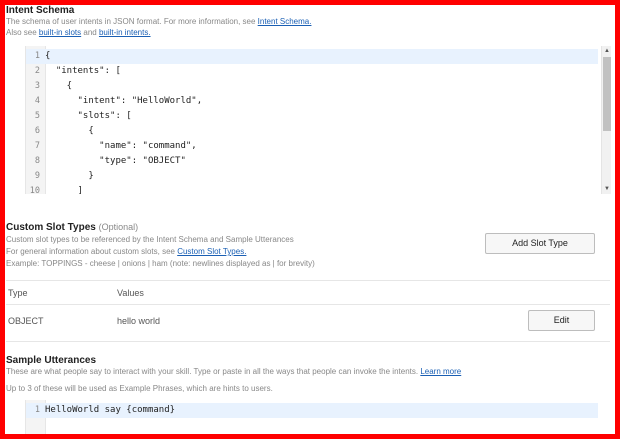  I want to click on code-text: ], so click(64, 190).